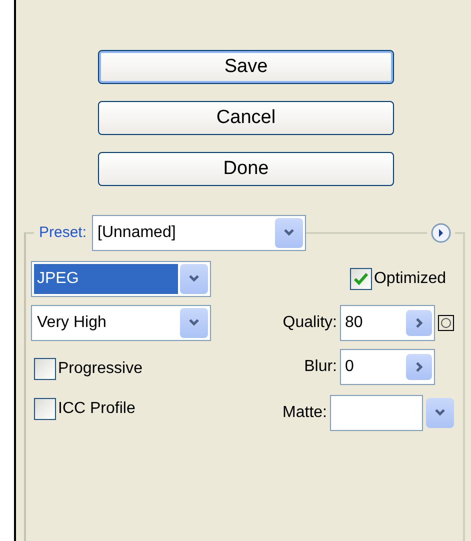 This screenshot has height=541, width=471. I want to click on quality-label: Quality:, so click(309, 323).